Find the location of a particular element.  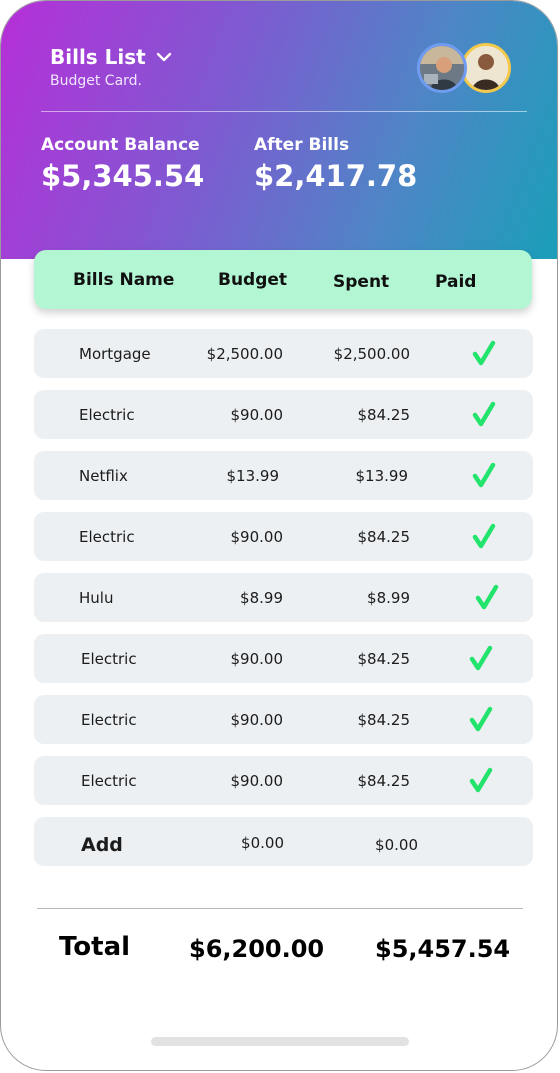

bill-spent: $13.99 is located at coordinates (382, 476).